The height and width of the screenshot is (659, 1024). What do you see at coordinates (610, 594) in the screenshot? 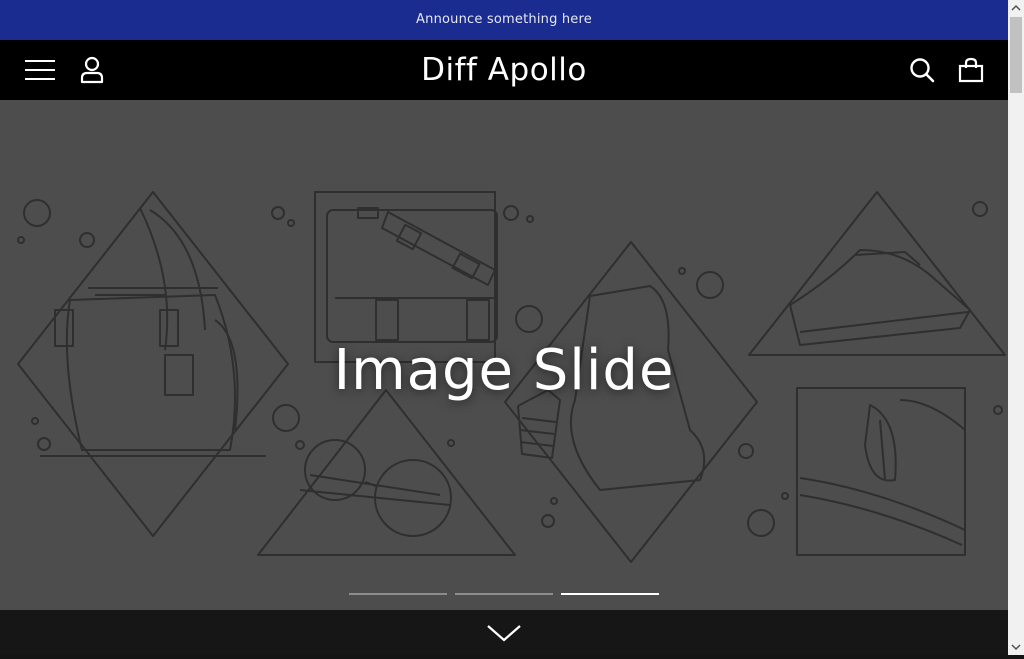
I see `slide-dot-3-active` at bounding box center [610, 594].